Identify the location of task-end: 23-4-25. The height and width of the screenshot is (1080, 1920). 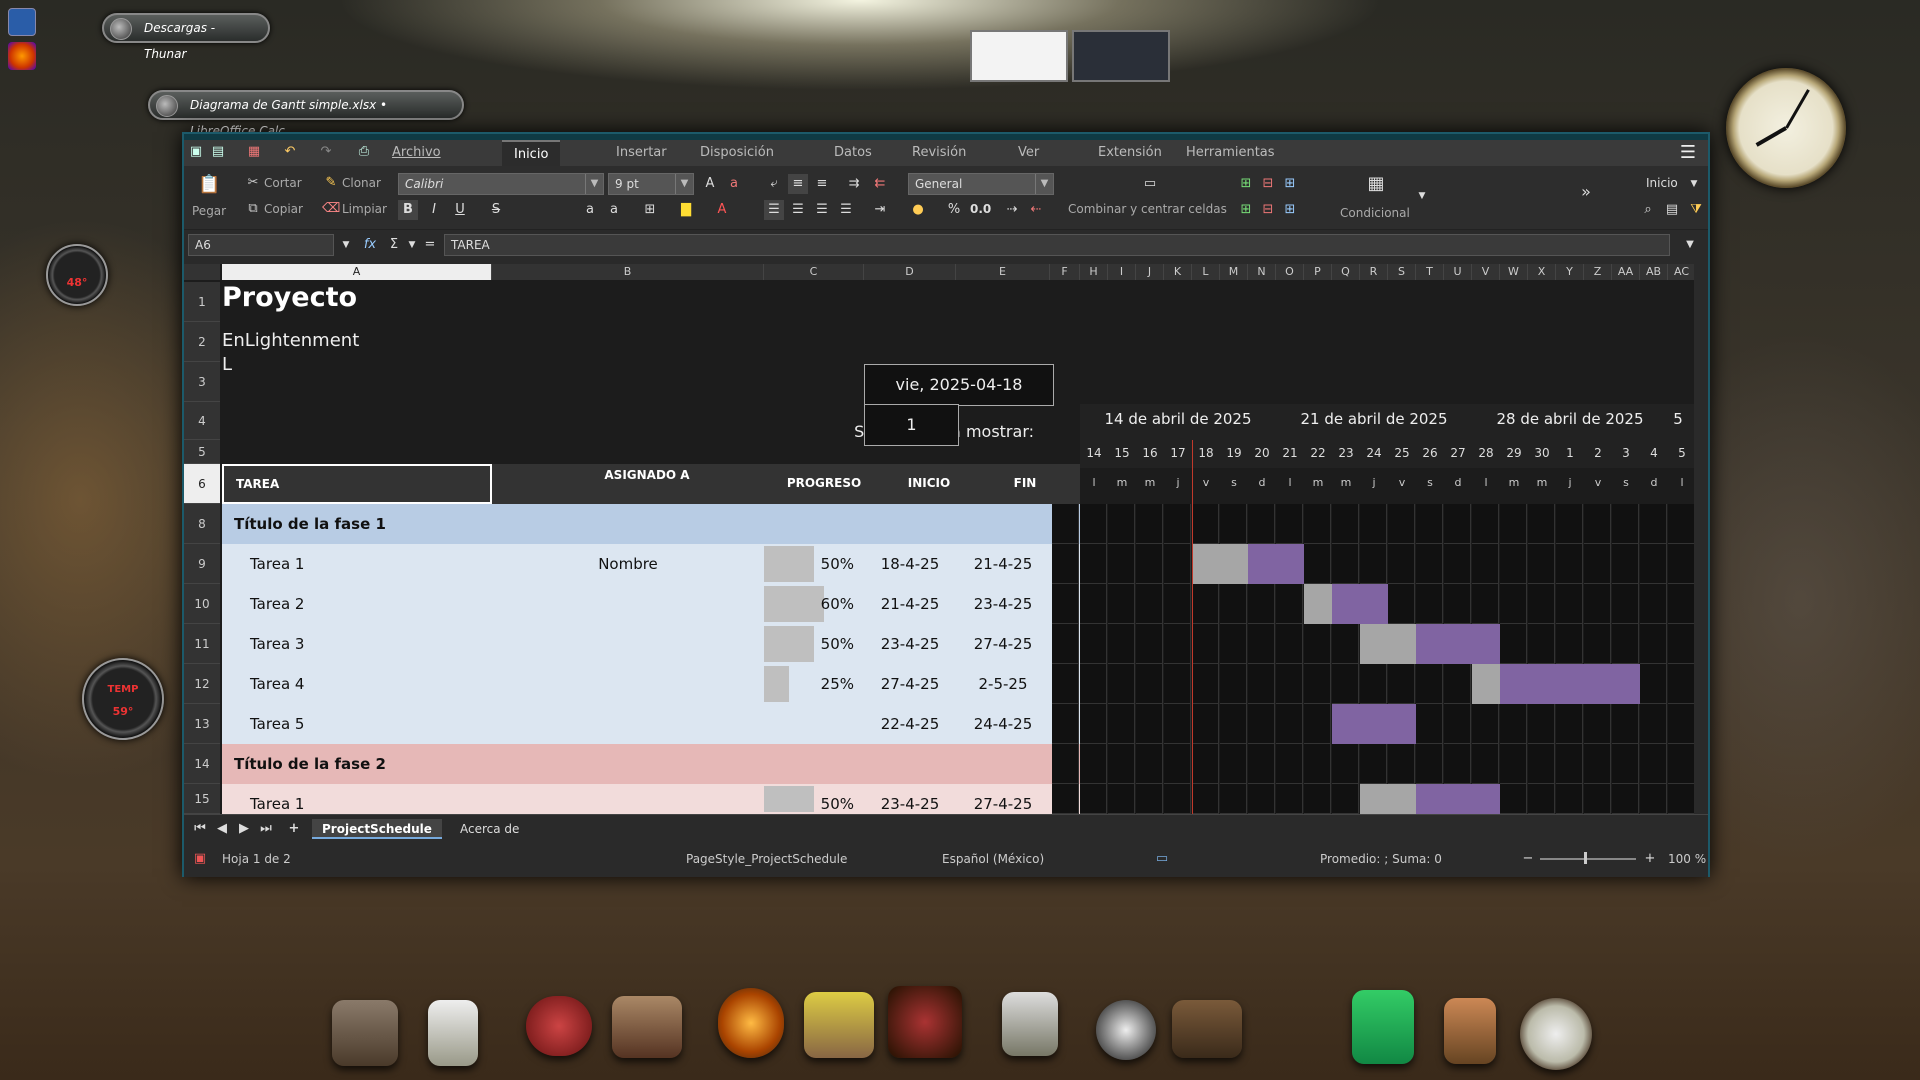
(1003, 604).